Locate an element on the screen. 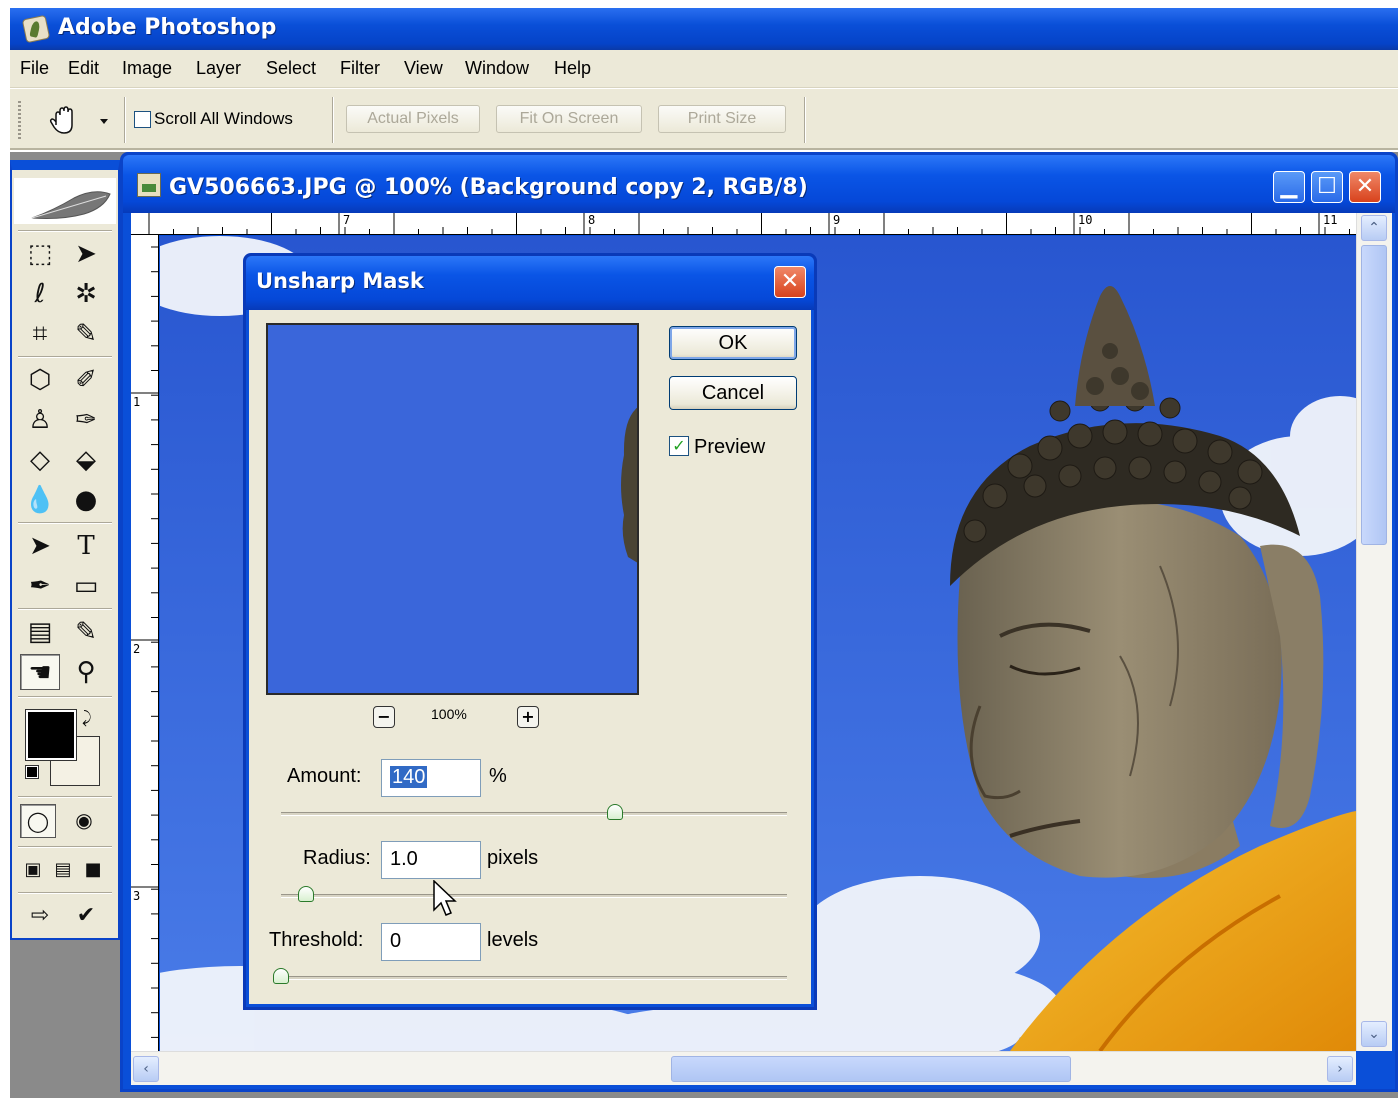 This screenshot has height=1098, width=1398. zoom-in-button: + is located at coordinates (528, 717).